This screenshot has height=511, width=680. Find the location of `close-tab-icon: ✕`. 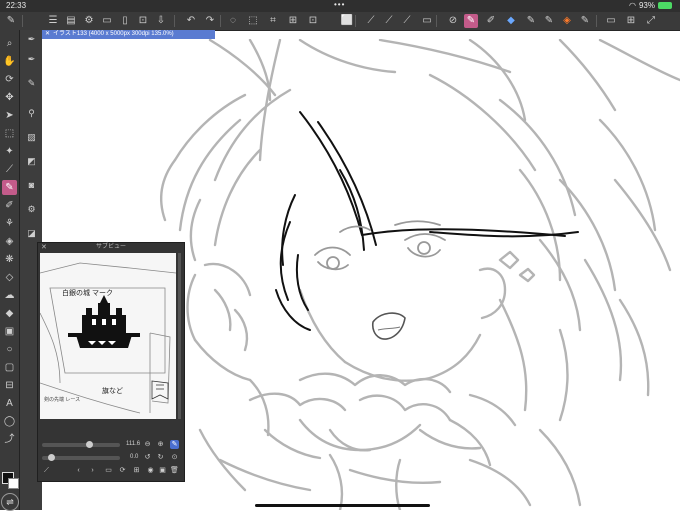

close-tab-icon: ✕ is located at coordinates (47, 34).